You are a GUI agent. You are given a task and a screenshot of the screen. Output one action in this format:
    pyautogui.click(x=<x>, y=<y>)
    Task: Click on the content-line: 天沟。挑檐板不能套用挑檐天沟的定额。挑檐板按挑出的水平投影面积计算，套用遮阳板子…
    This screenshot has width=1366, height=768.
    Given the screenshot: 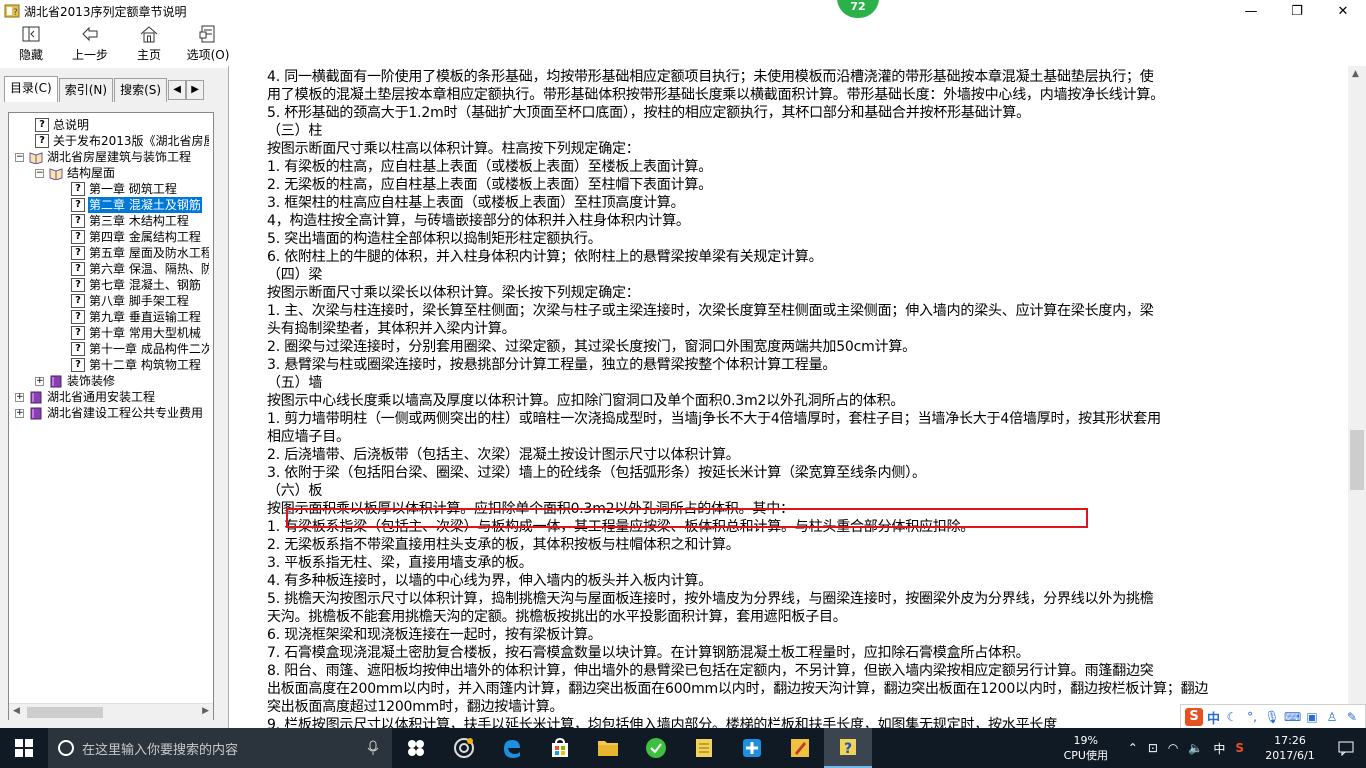 What is the action you would take?
    pyautogui.click(x=557, y=617)
    